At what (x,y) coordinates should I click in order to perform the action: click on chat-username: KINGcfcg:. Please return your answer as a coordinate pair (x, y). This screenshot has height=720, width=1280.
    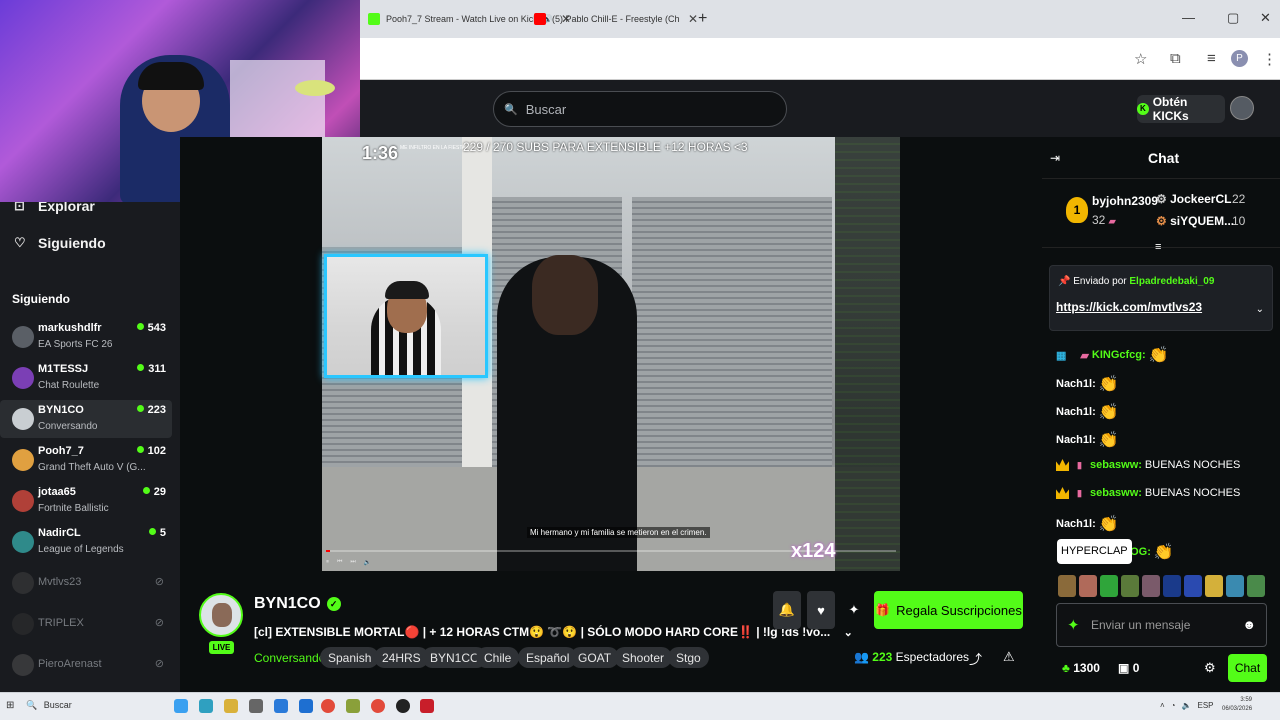
    Looking at the image, I should click on (1119, 355).